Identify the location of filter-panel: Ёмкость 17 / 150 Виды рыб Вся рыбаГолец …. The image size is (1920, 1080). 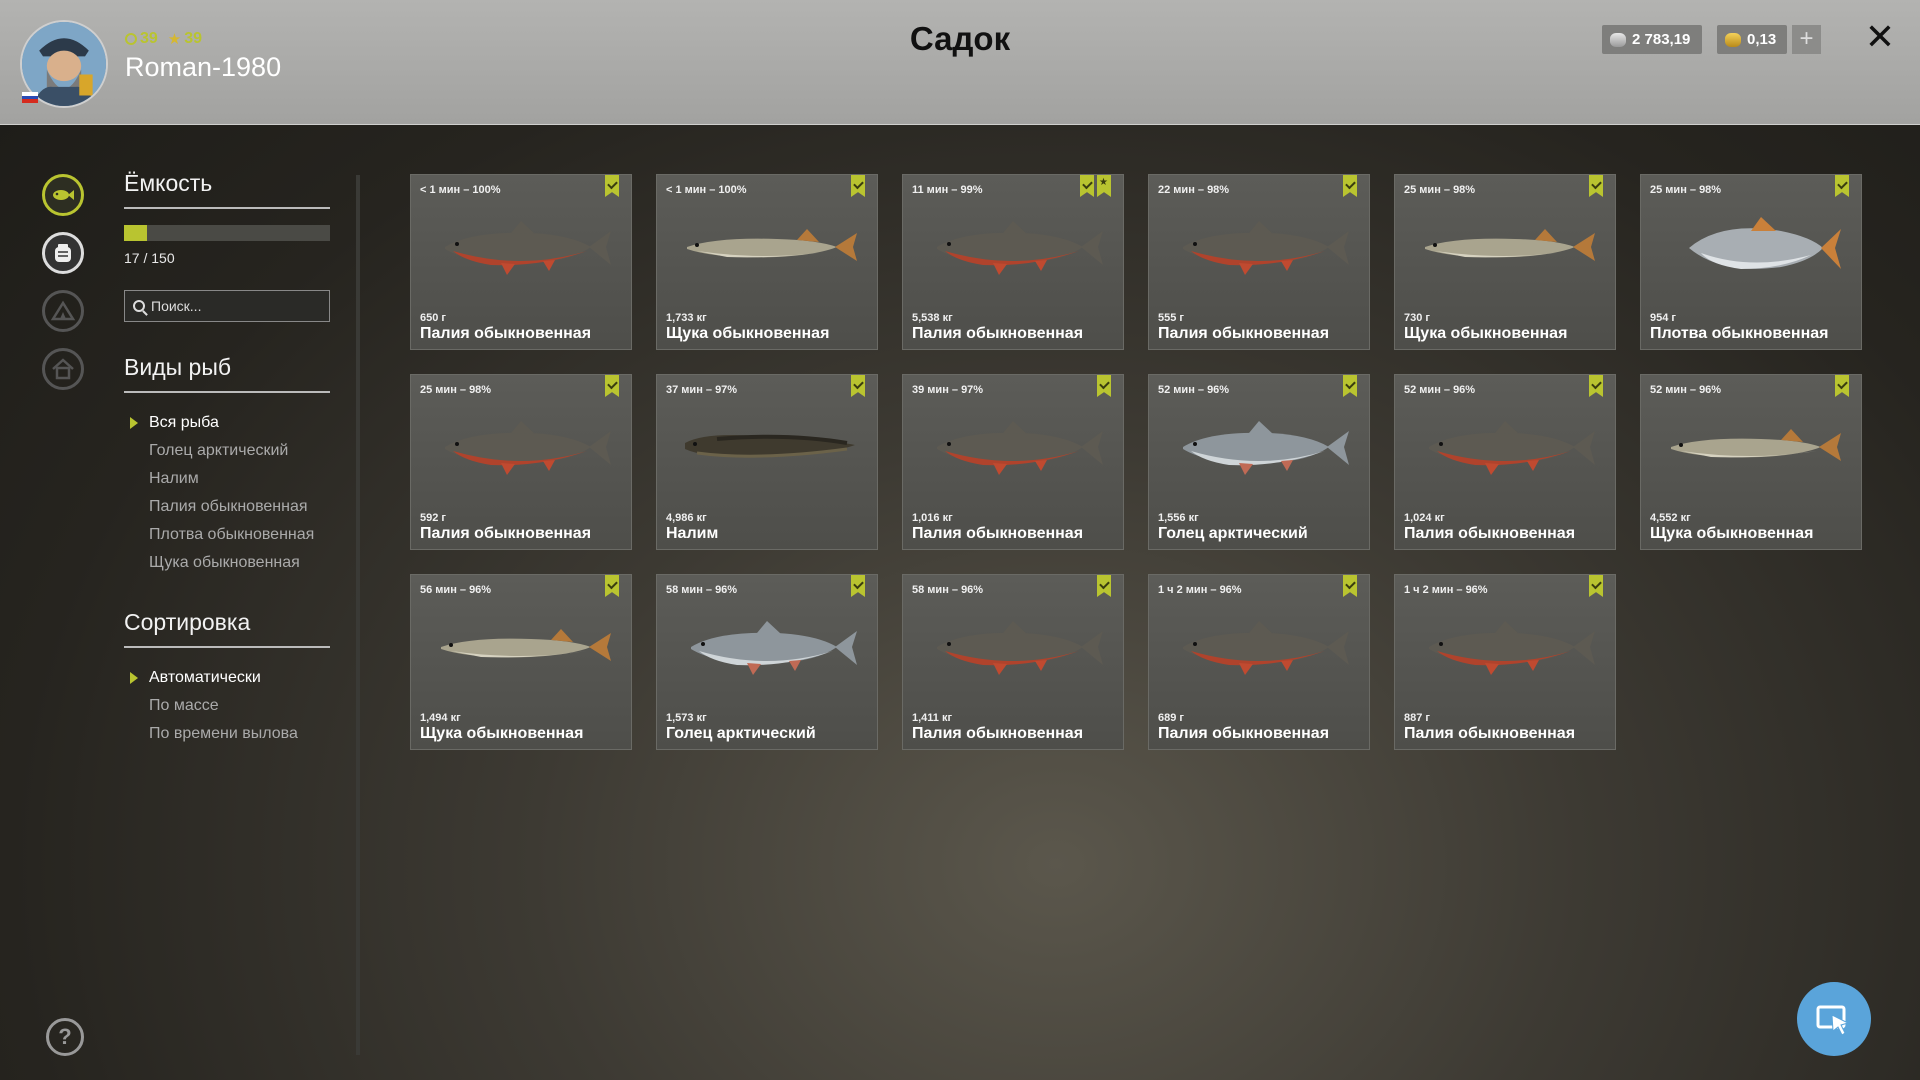
(227, 459).